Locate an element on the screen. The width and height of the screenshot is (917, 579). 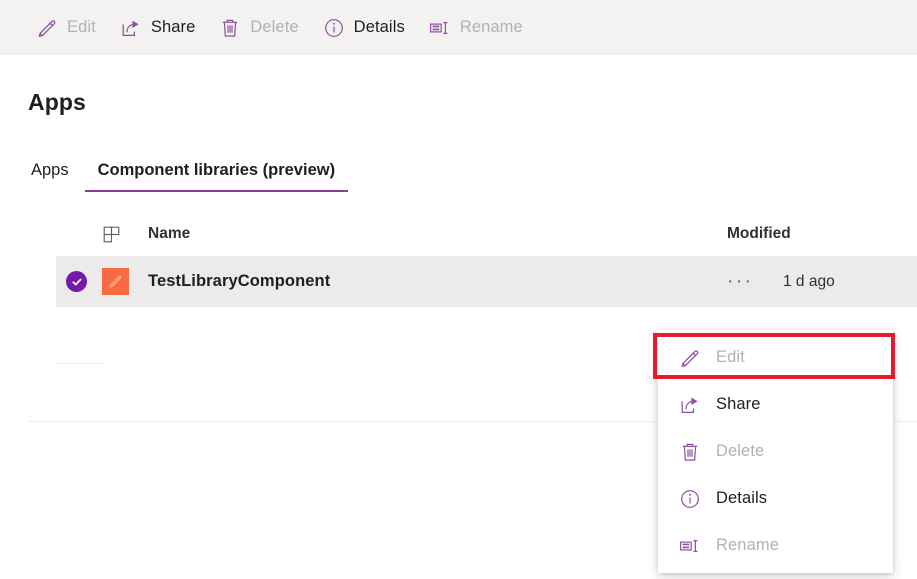
context-menu-item-share-label: Share is located at coordinates (738, 404).